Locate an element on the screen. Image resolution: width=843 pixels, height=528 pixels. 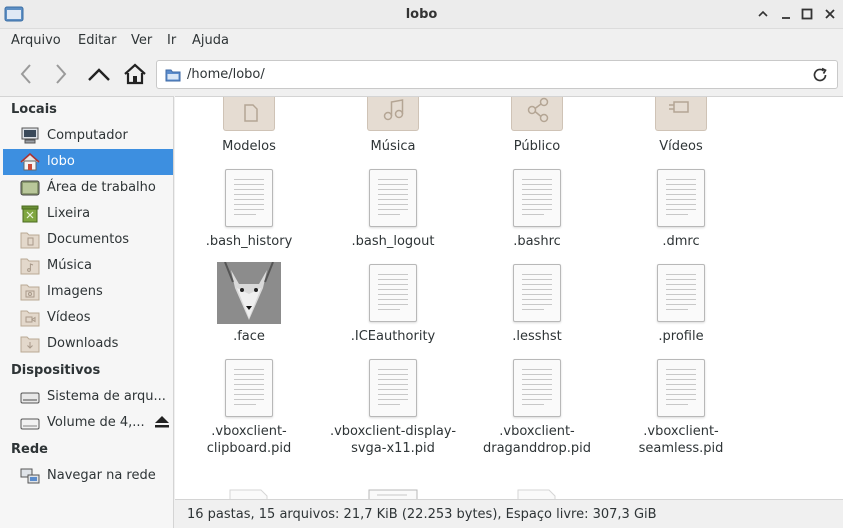
folder-icon is located at coordinates (173, 75).